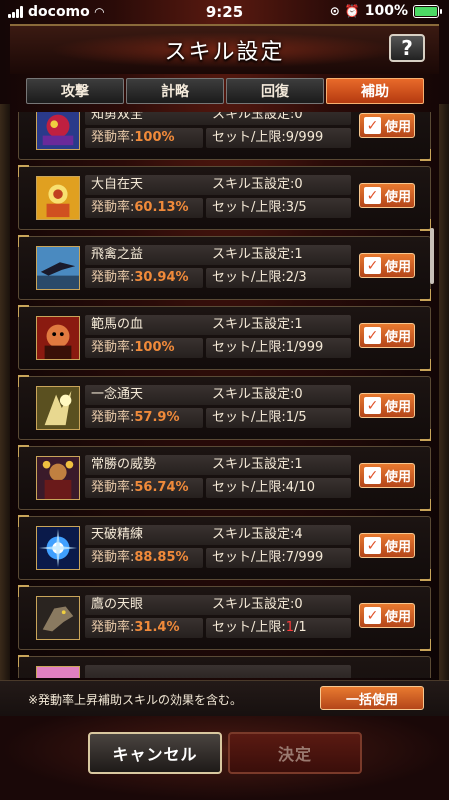 This screenshot has height=800, width=449. I want to click on activation-rate: 発動率:88.85%, so click(144, 558).